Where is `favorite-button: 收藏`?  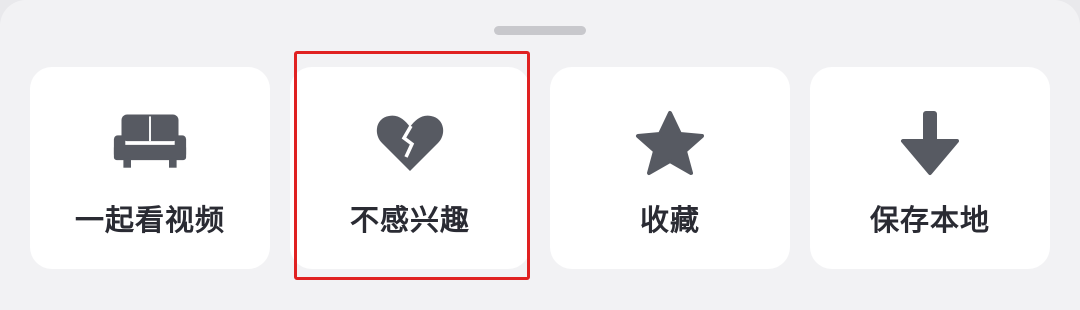
favorite-button: 收藏 is located at coordinates (670, 168).